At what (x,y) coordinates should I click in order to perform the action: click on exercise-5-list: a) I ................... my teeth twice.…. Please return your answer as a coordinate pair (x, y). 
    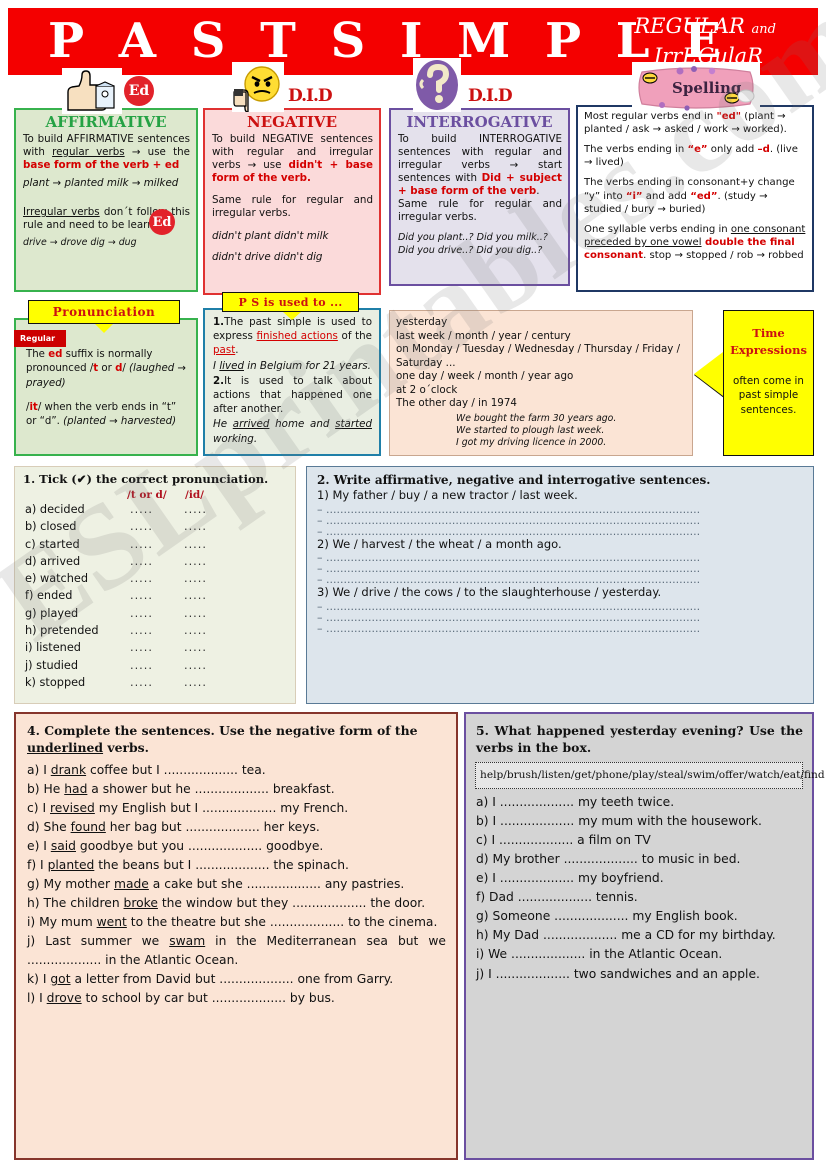
    Looking at the image, I should click on (639, 887).